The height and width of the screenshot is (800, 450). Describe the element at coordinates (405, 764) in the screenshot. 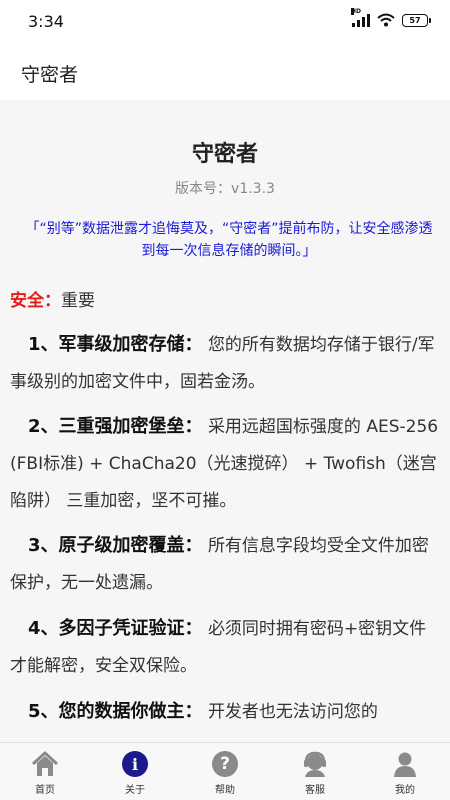

I see `profile-icon` at that location.